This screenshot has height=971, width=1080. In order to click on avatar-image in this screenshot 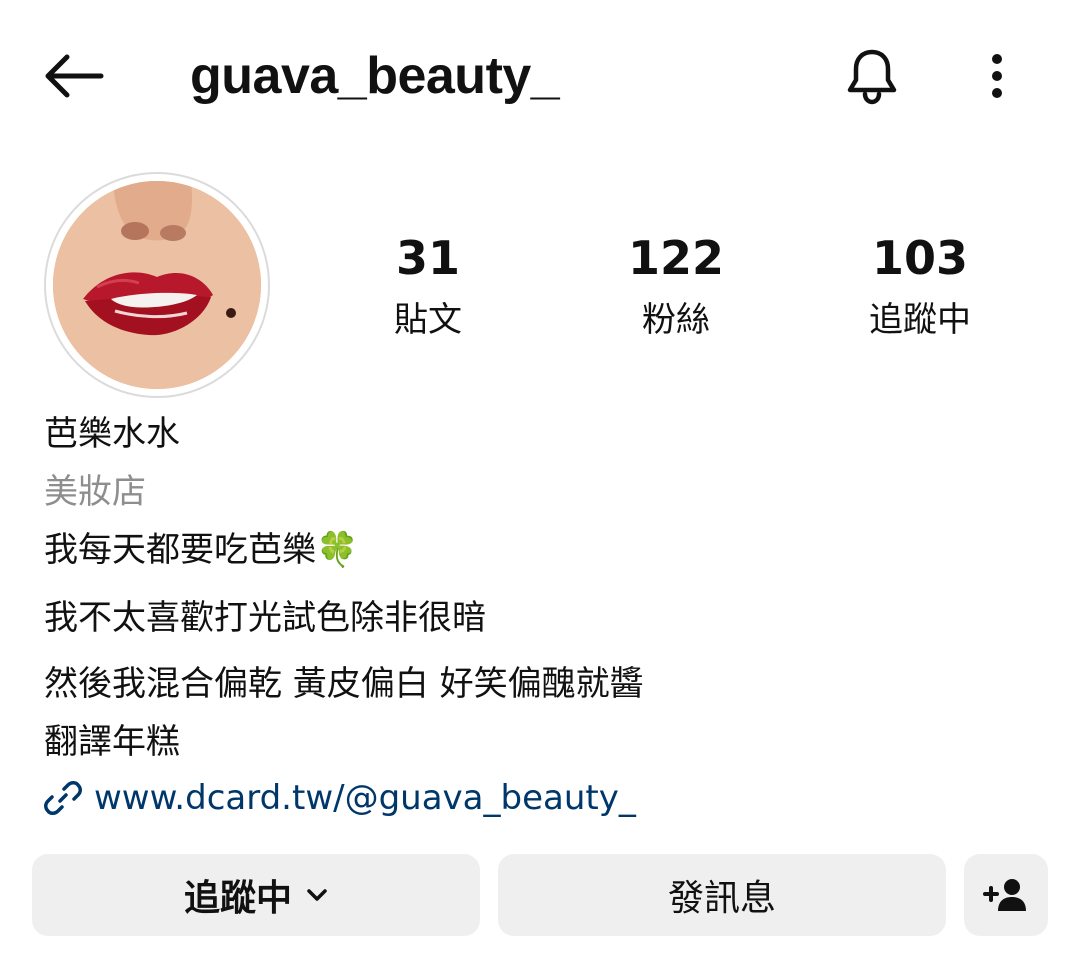, I will do `click(157, 285)`.